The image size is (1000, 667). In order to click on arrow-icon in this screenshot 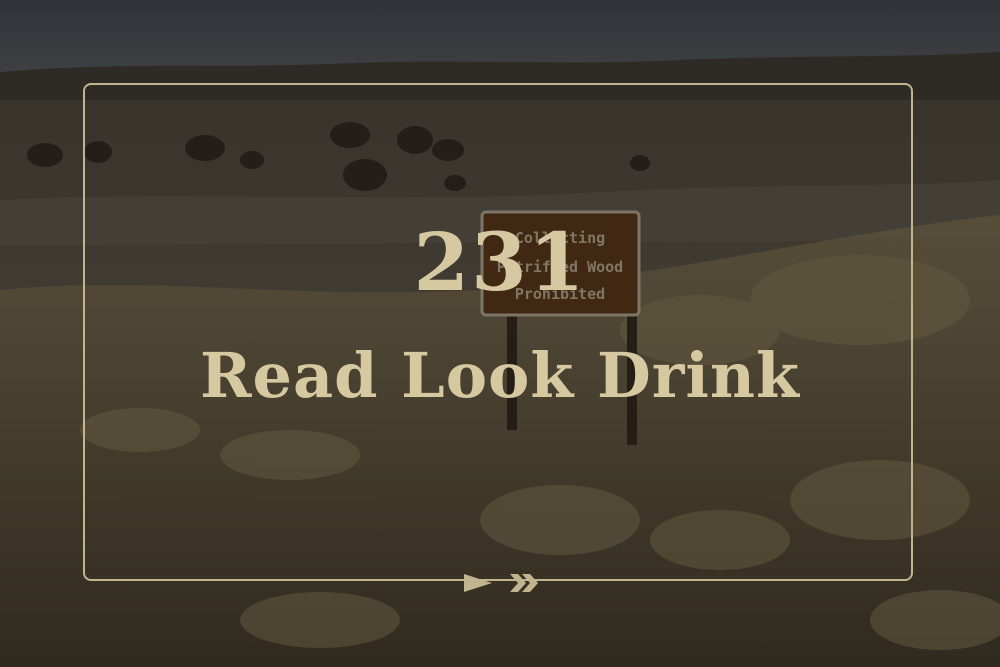, I will do `click(501, 583)`.